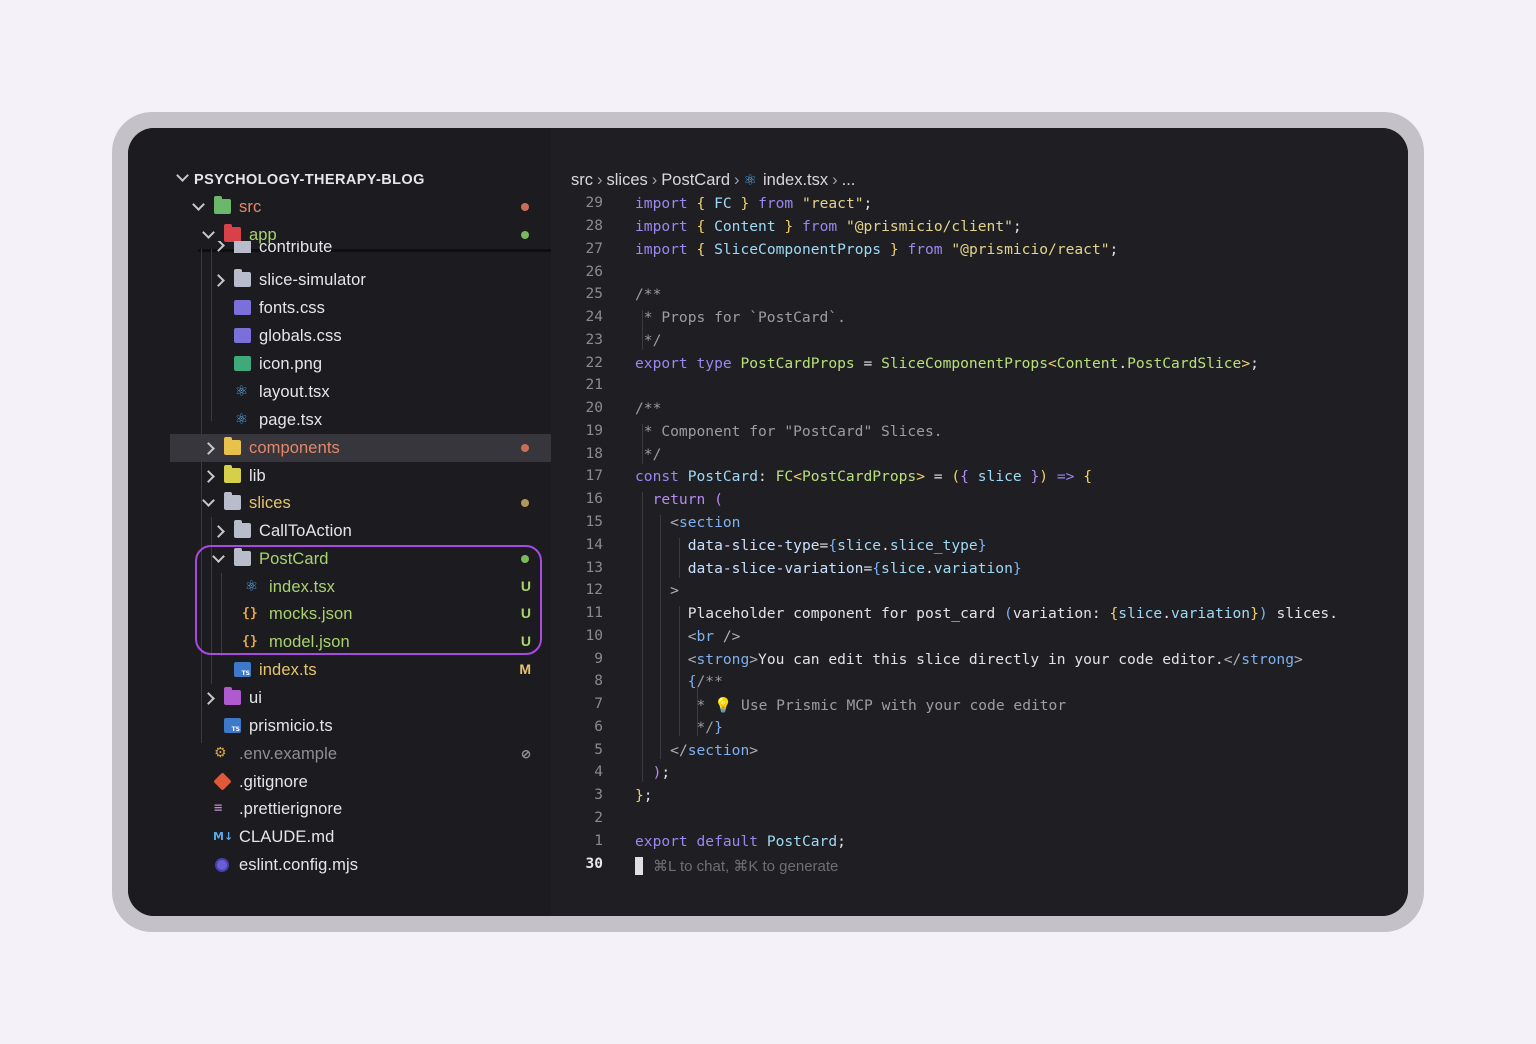  Describe the element at coordinates (648, 294) in the screenshot. I see `code-line: /**` at that location.